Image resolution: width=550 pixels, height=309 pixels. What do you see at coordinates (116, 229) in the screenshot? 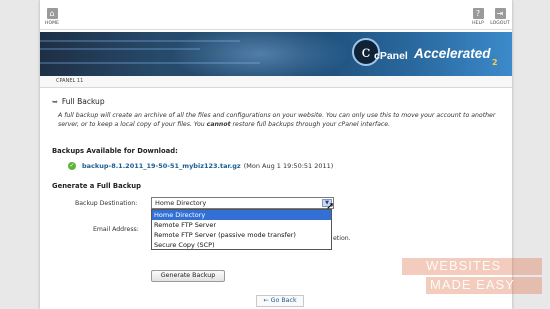
I see `email-label: Email Address:` at bounding box center [116, 229].